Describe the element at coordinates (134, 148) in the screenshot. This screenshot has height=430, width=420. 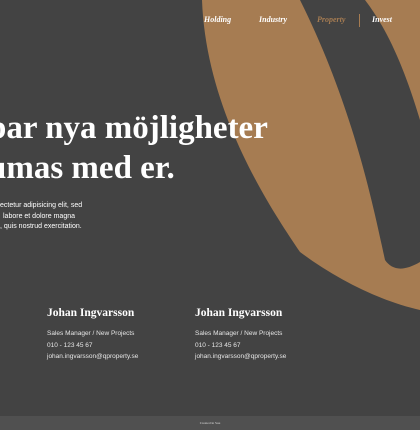
I see `hero-headline: par nya möjligheter umas med er.` at that location.